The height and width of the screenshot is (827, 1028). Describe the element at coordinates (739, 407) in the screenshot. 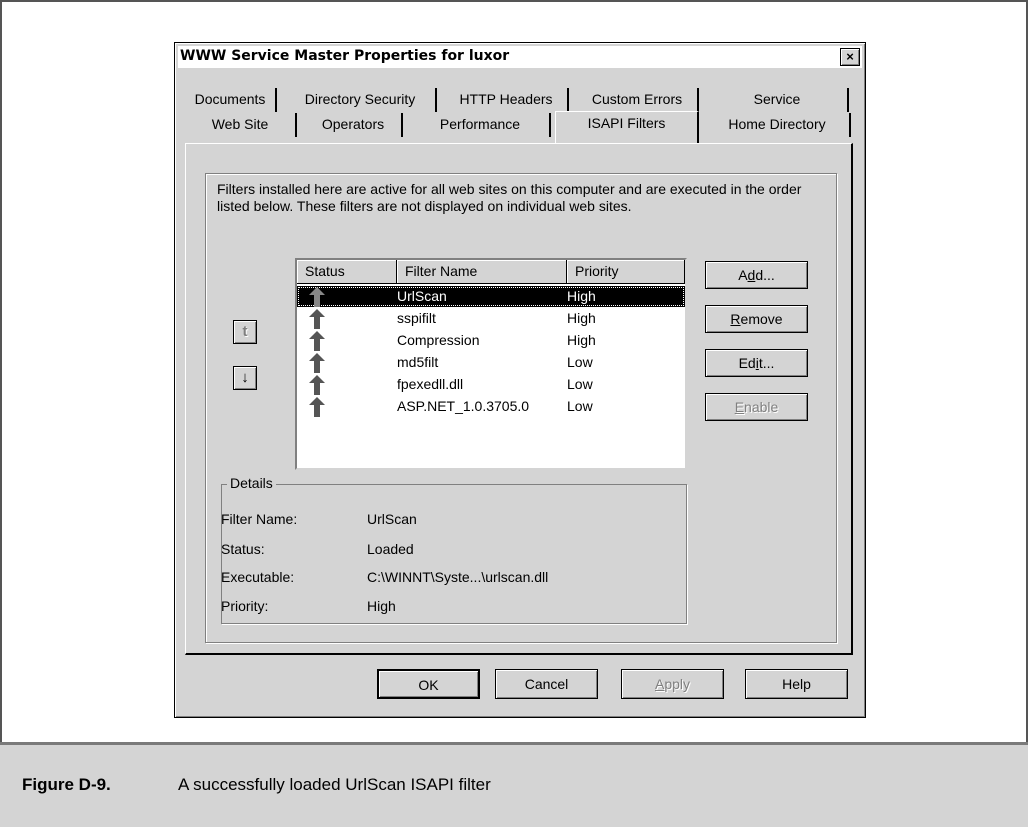

I see `enable-accel: E` at that location.